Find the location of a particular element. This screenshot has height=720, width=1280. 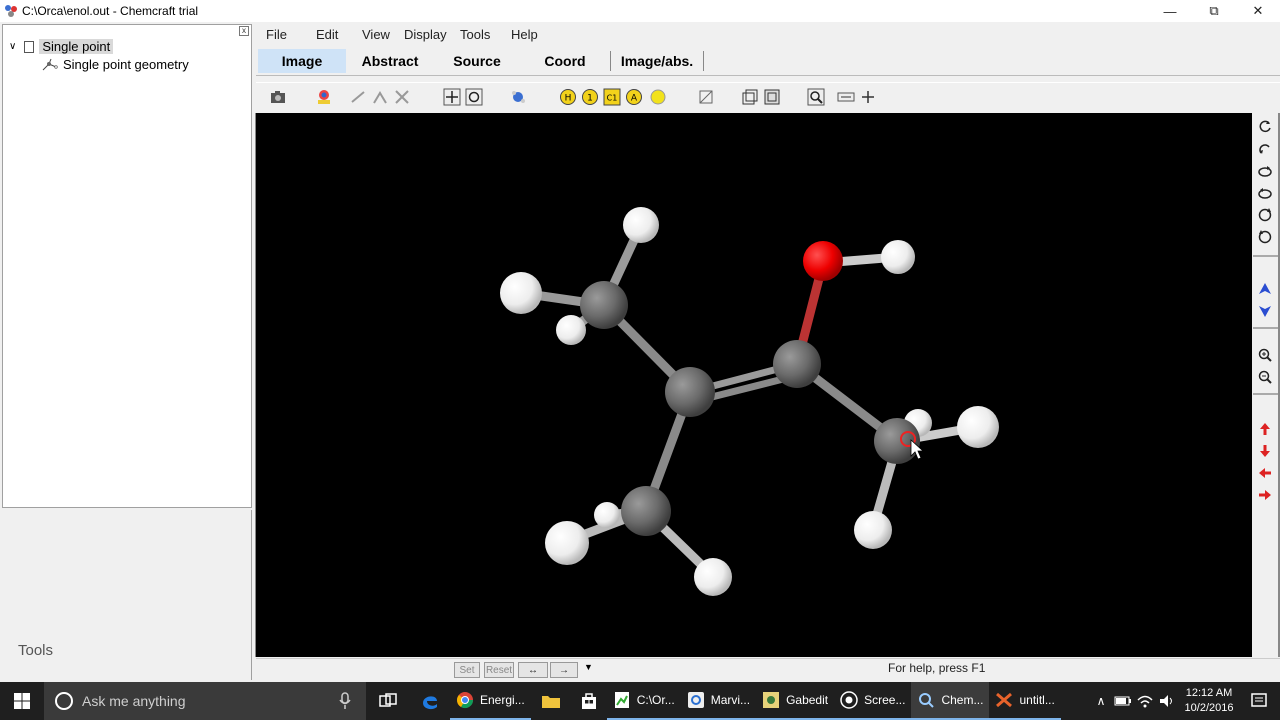

add-atom-icon is located at coordinates (868, 97).